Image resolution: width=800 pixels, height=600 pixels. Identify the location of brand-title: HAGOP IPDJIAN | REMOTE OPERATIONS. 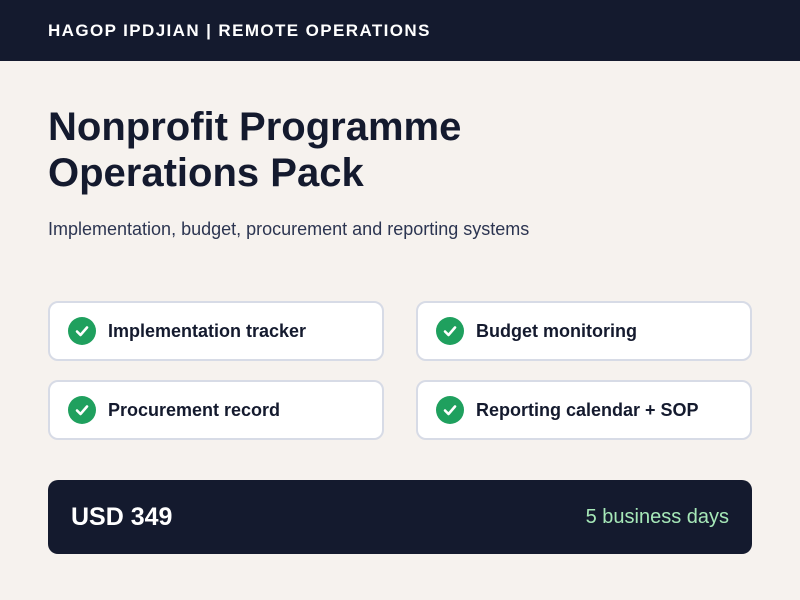
(239, 30).